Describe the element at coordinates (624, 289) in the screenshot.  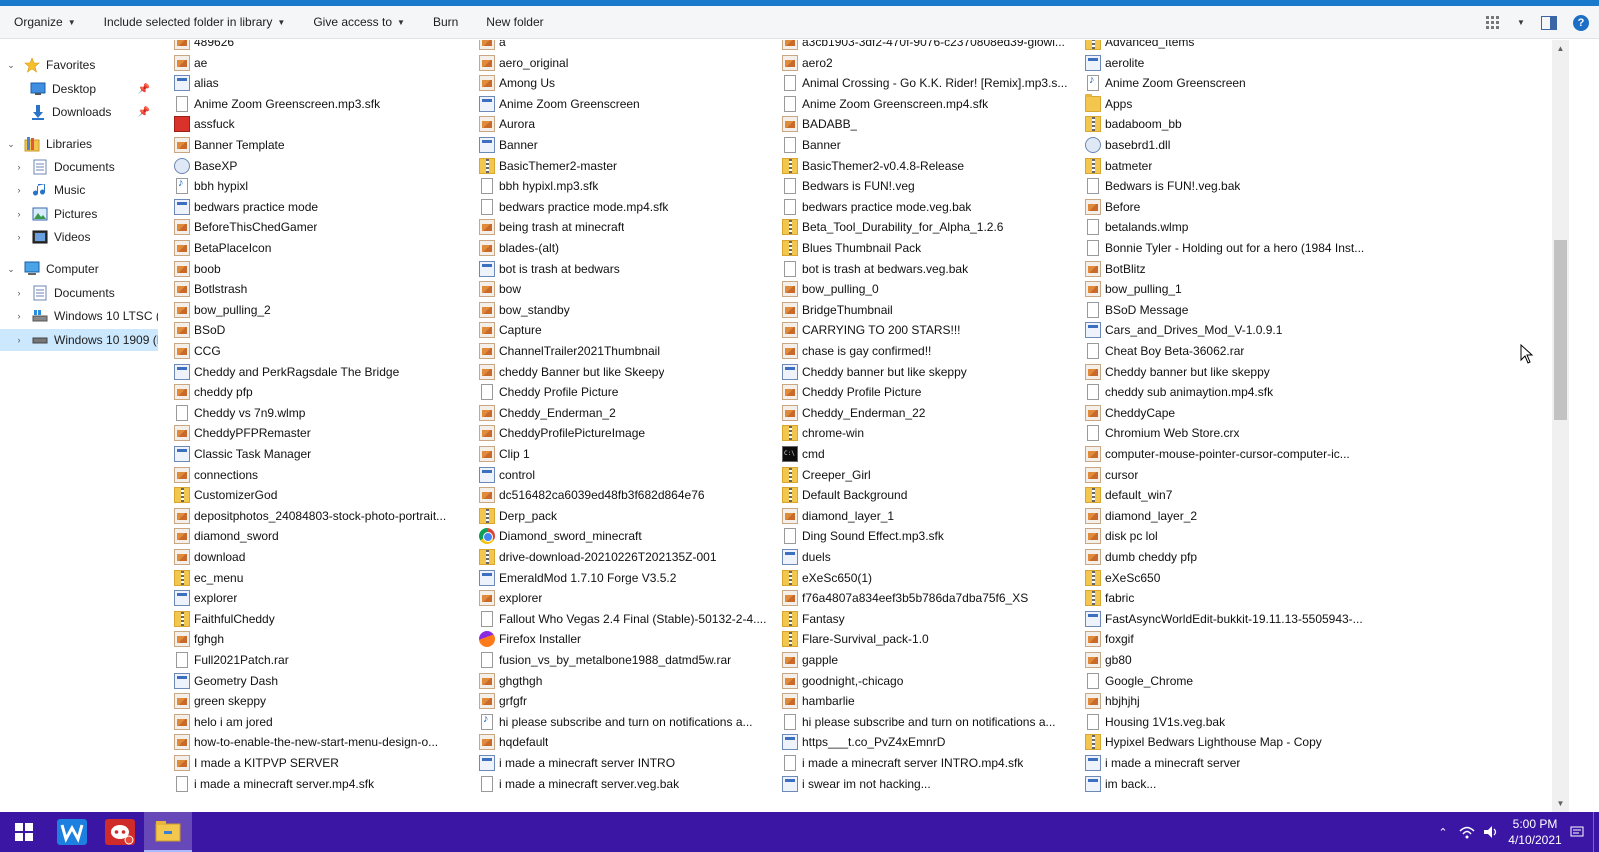
I see `file-item: bow` at that location.